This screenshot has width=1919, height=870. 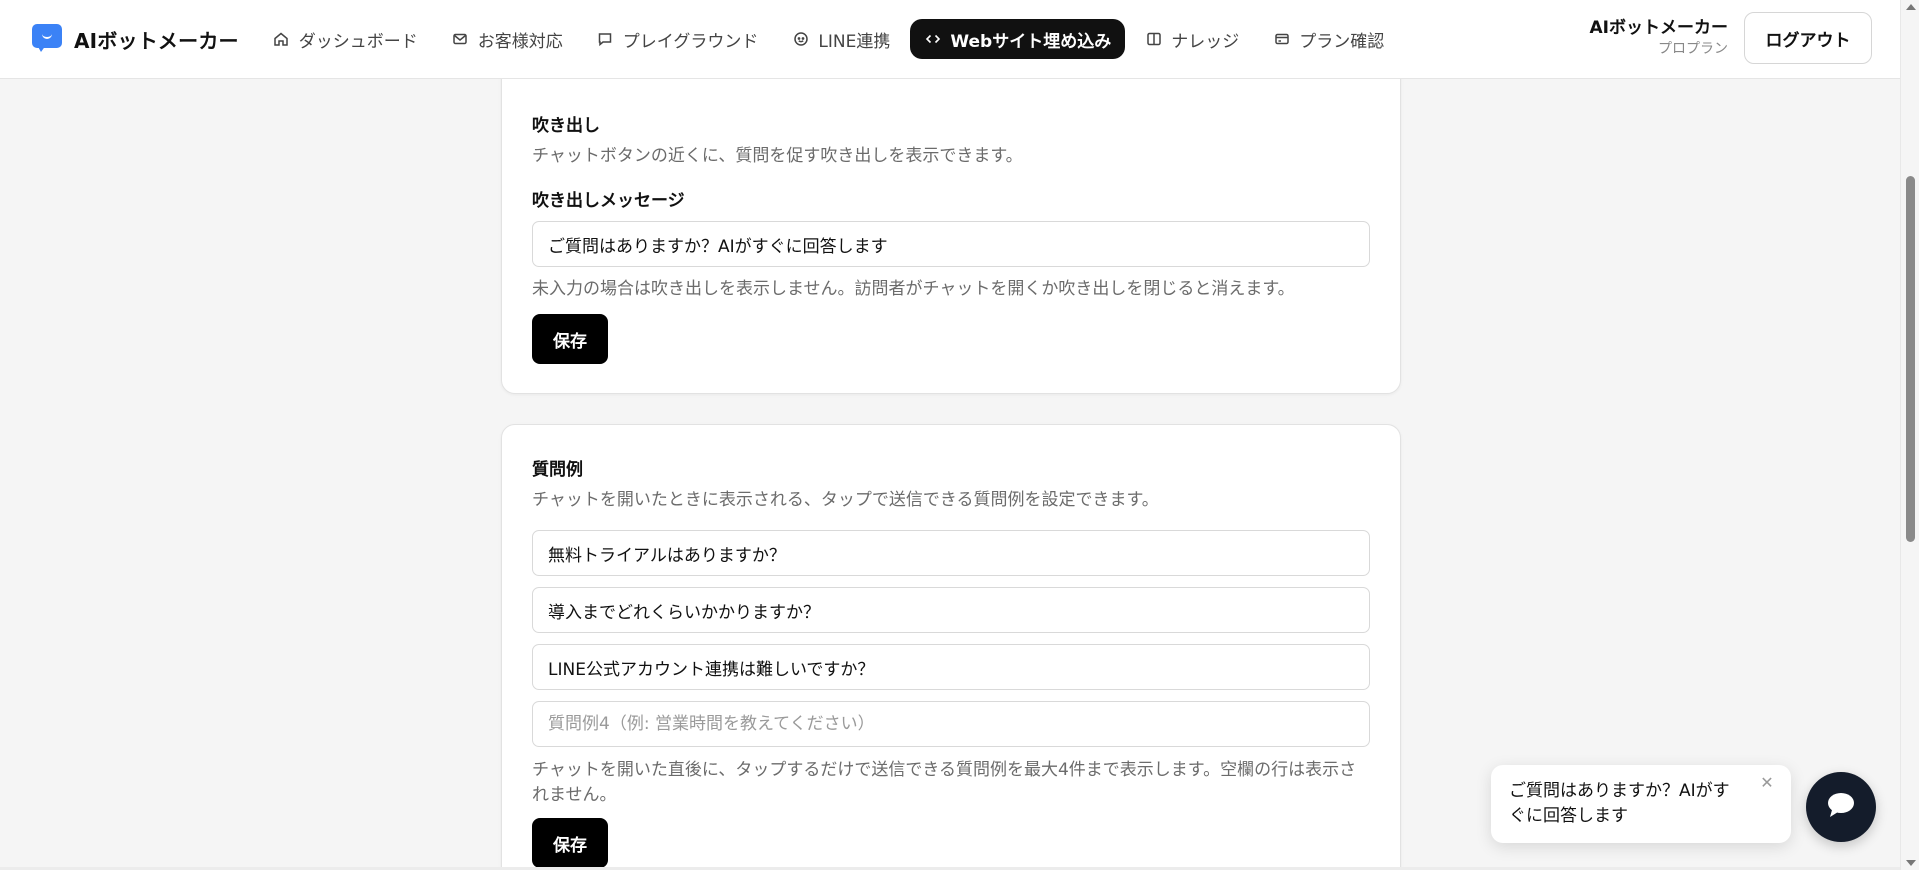 I want to click on nav-item-website-embed: Webサイト埋め込み, so click(x=1018, y=39).